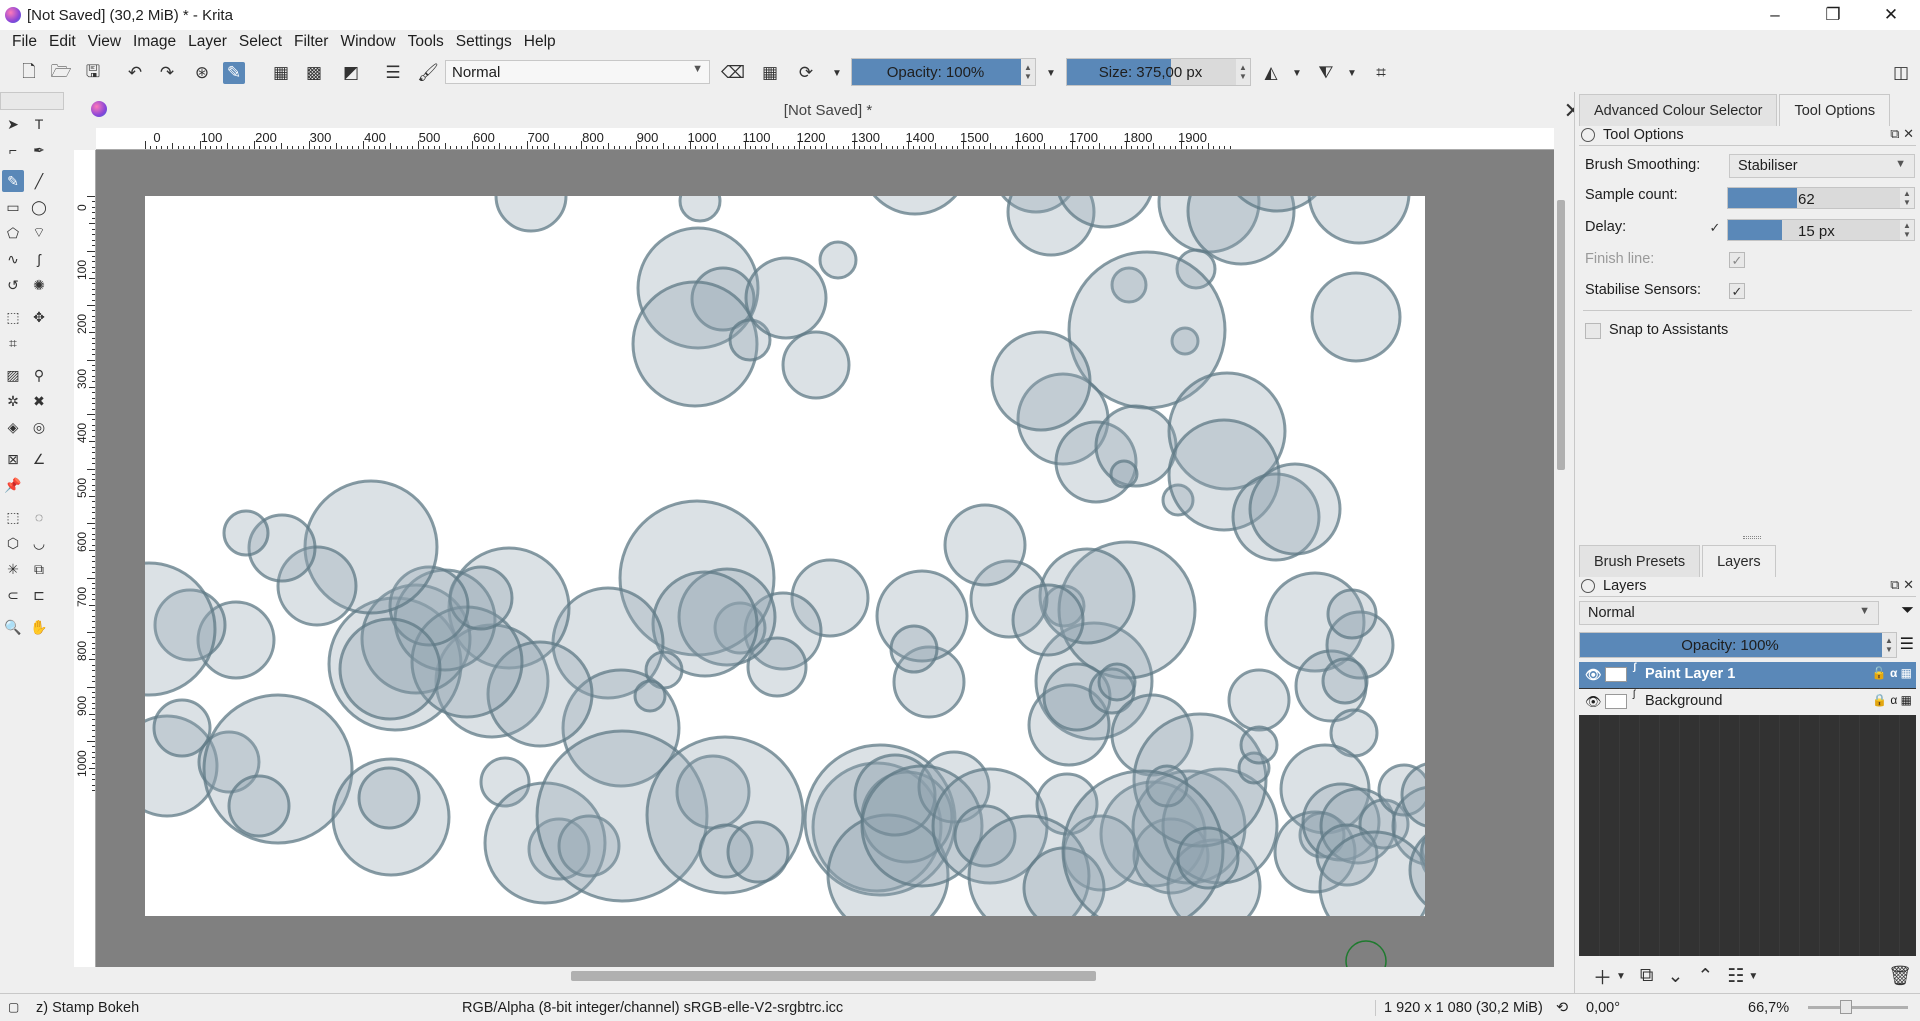 Image resolution: width=1920 pixels, height=1021 pixels. Describe the element at coordinates (13, 375) in the screenshot. I see `gradient-tool-icon: ▨` at that location.